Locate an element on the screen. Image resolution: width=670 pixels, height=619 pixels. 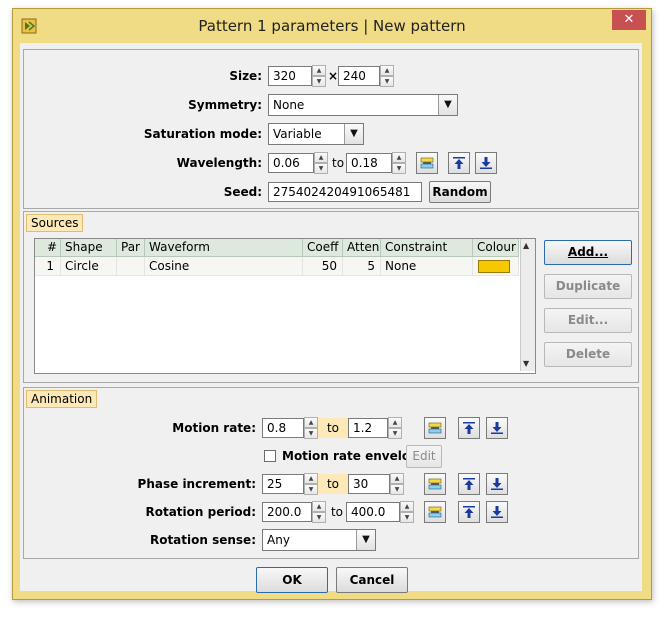
cell-num: 1 is located at coordinates (48, 266).